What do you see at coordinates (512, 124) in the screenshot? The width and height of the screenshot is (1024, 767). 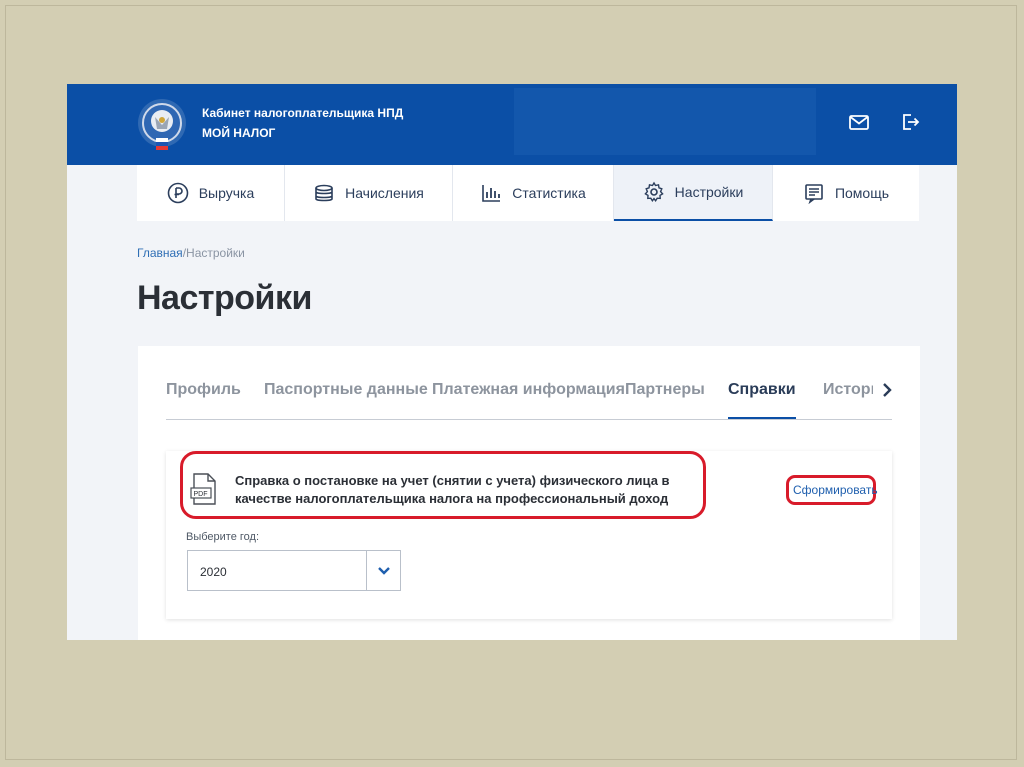 I see `header-bar: Кабинет налогоплательщика НПД МОЙ НАЛОГ` at bounding box center [512, 124].